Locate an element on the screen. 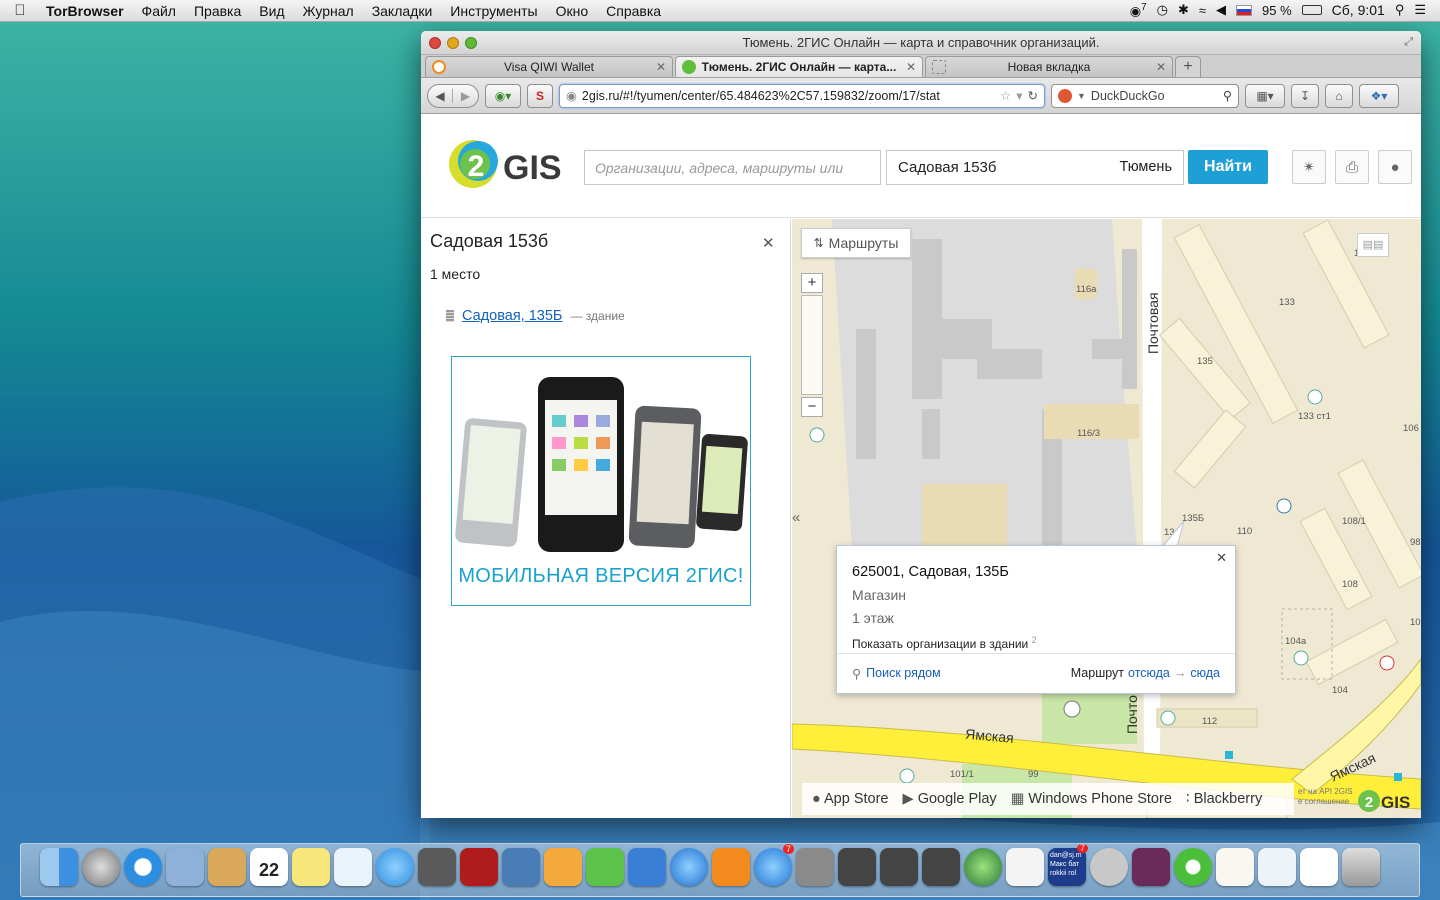  back-icon: ◀ is located at coordinates (441, 95).